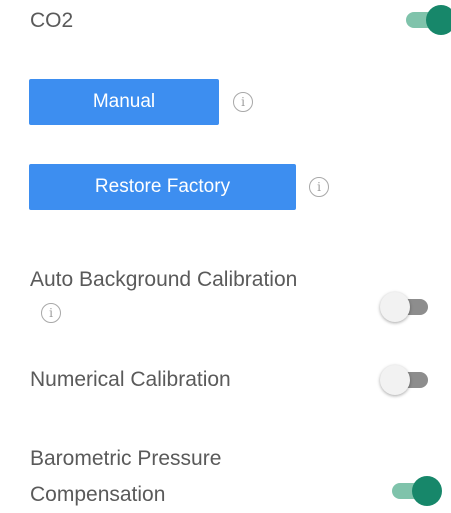 This screenshot has height=513, width=451. What do you see at coordinates (130, 379) in the screenshot?
I see `numerical-calibration-label: Numerical Calibration` at bounding box center [130, 379].